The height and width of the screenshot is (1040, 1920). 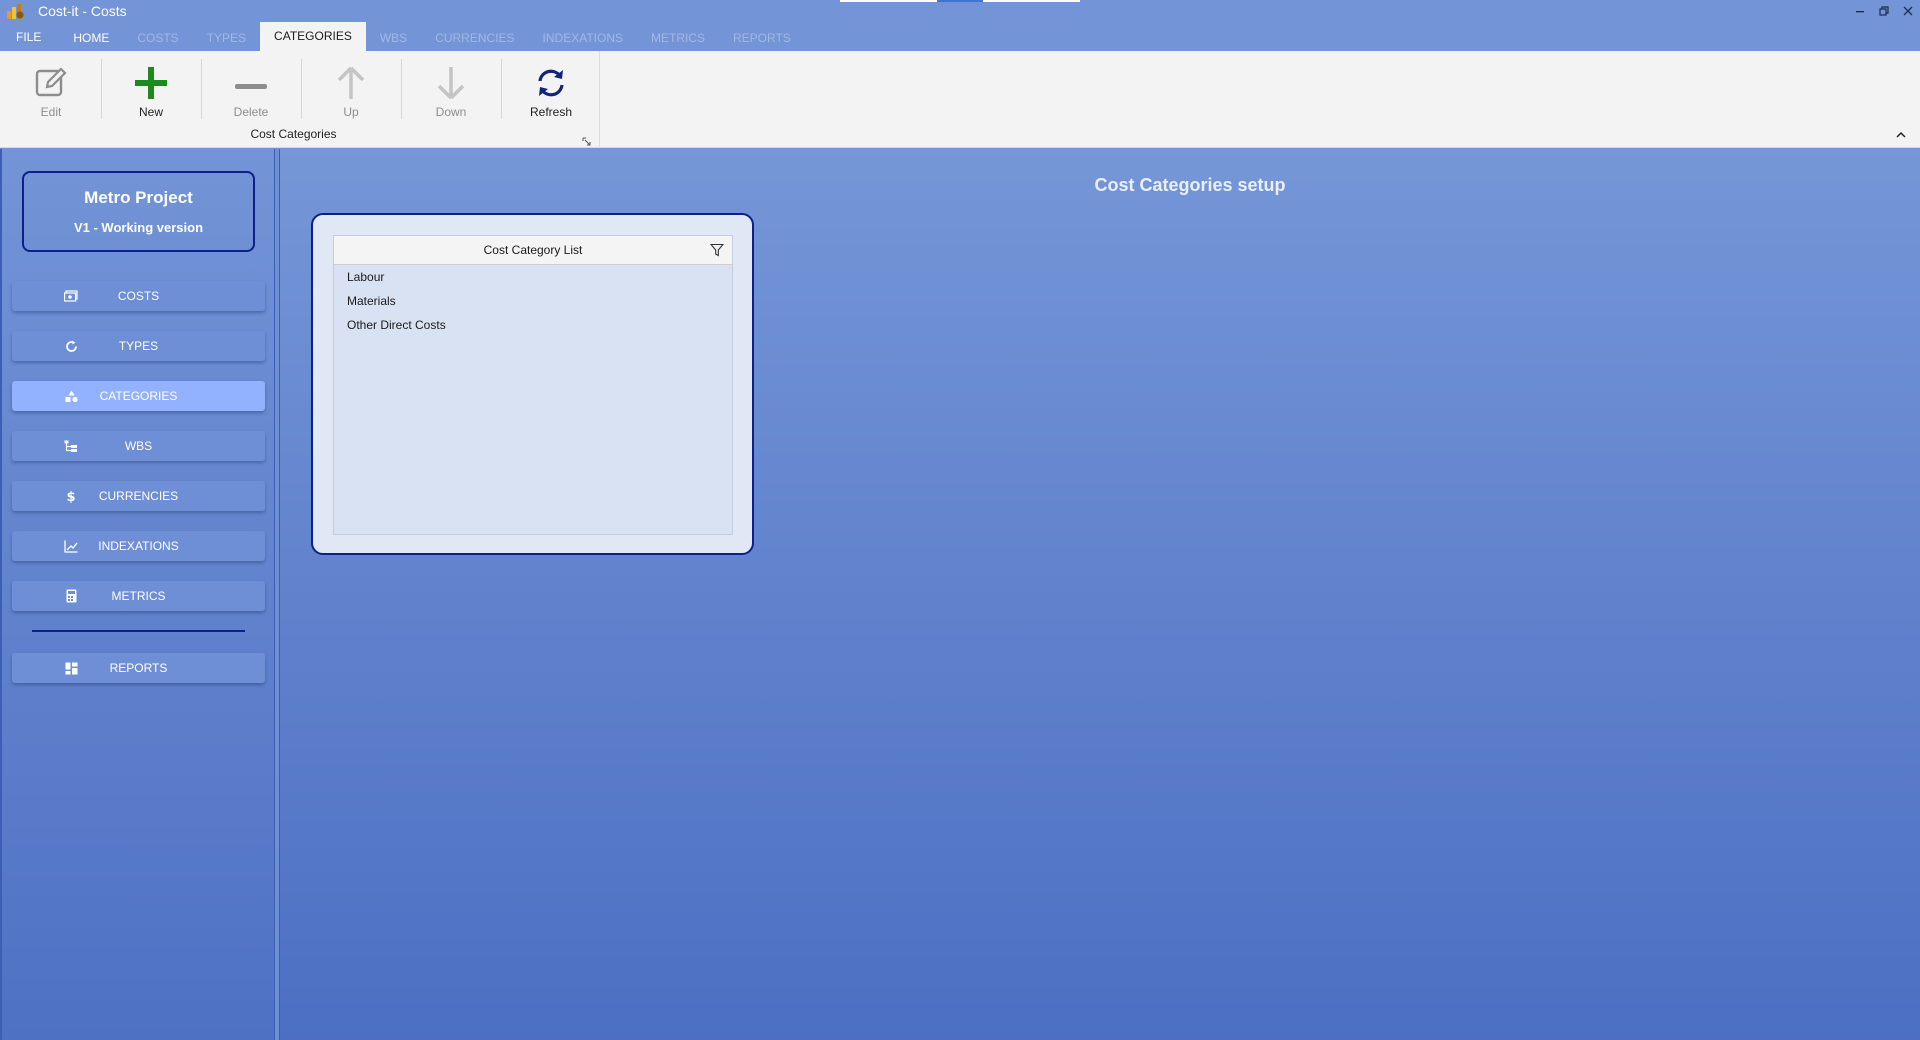 What do you see at coordinates (151, 83) in the screenshot?
I see `plus-icon` at bounding box center [151, 83].